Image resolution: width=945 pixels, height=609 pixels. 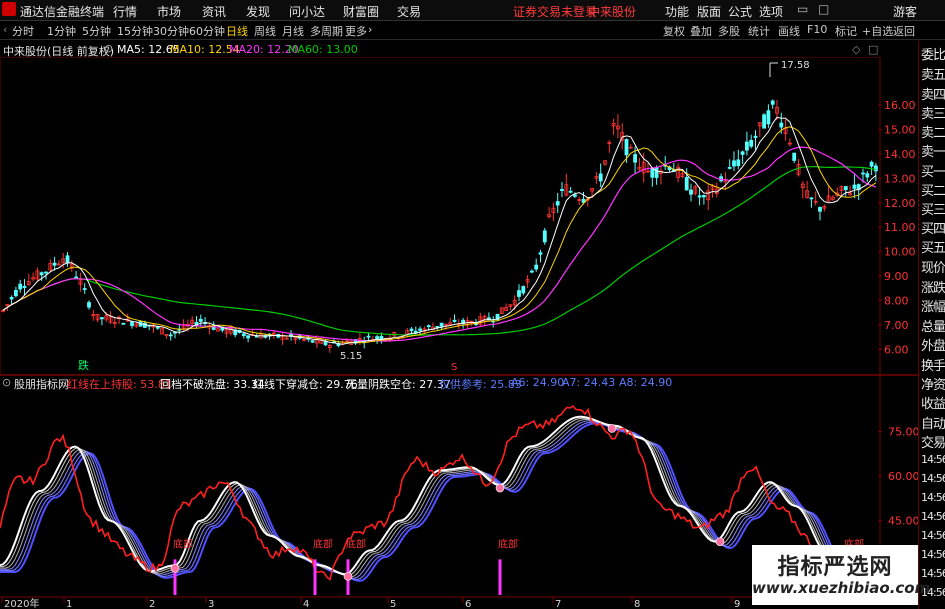 I want to click on menu-zixun: 资讯, so click(x=214, y=11).